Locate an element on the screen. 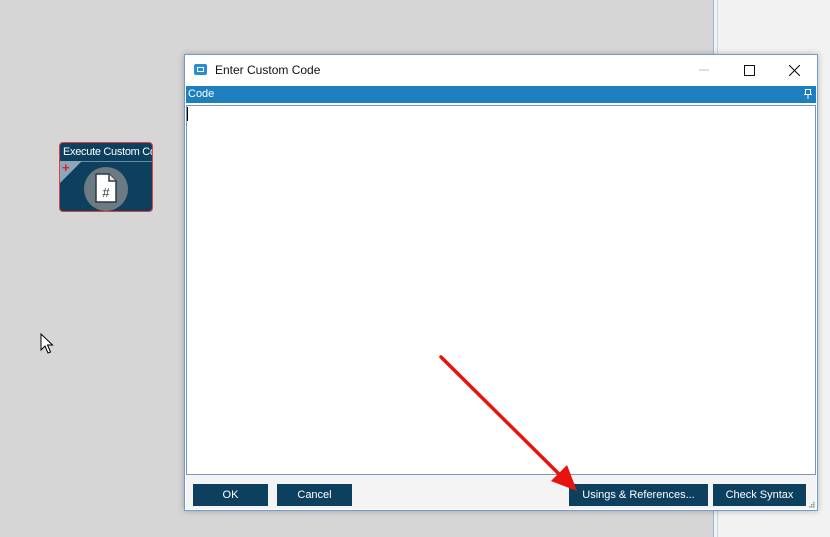  node-title: Execute Custom Code is located at coordinates (106, 153).